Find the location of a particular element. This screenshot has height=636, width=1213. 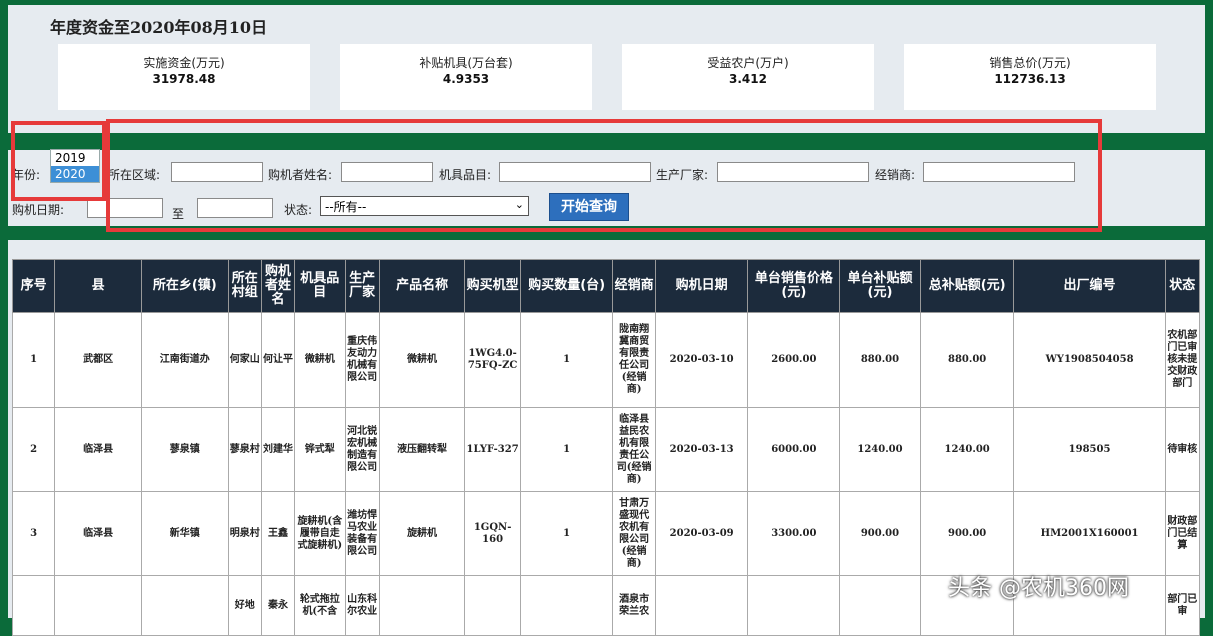

table-cell: 江南街道办 is located at coordinates (184, 360).